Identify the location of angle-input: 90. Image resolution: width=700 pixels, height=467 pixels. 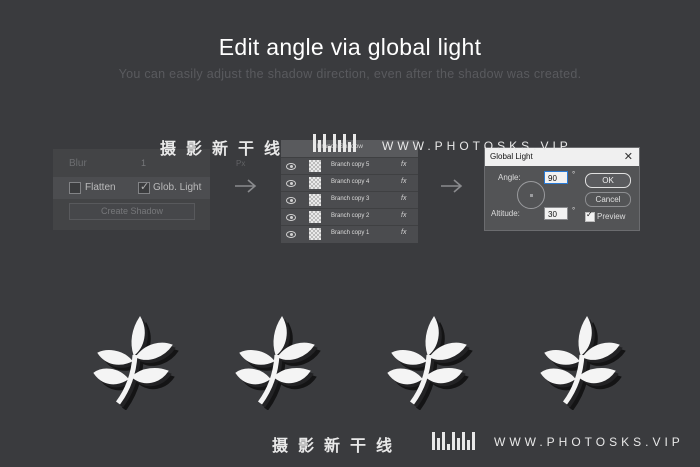
(556, 177).